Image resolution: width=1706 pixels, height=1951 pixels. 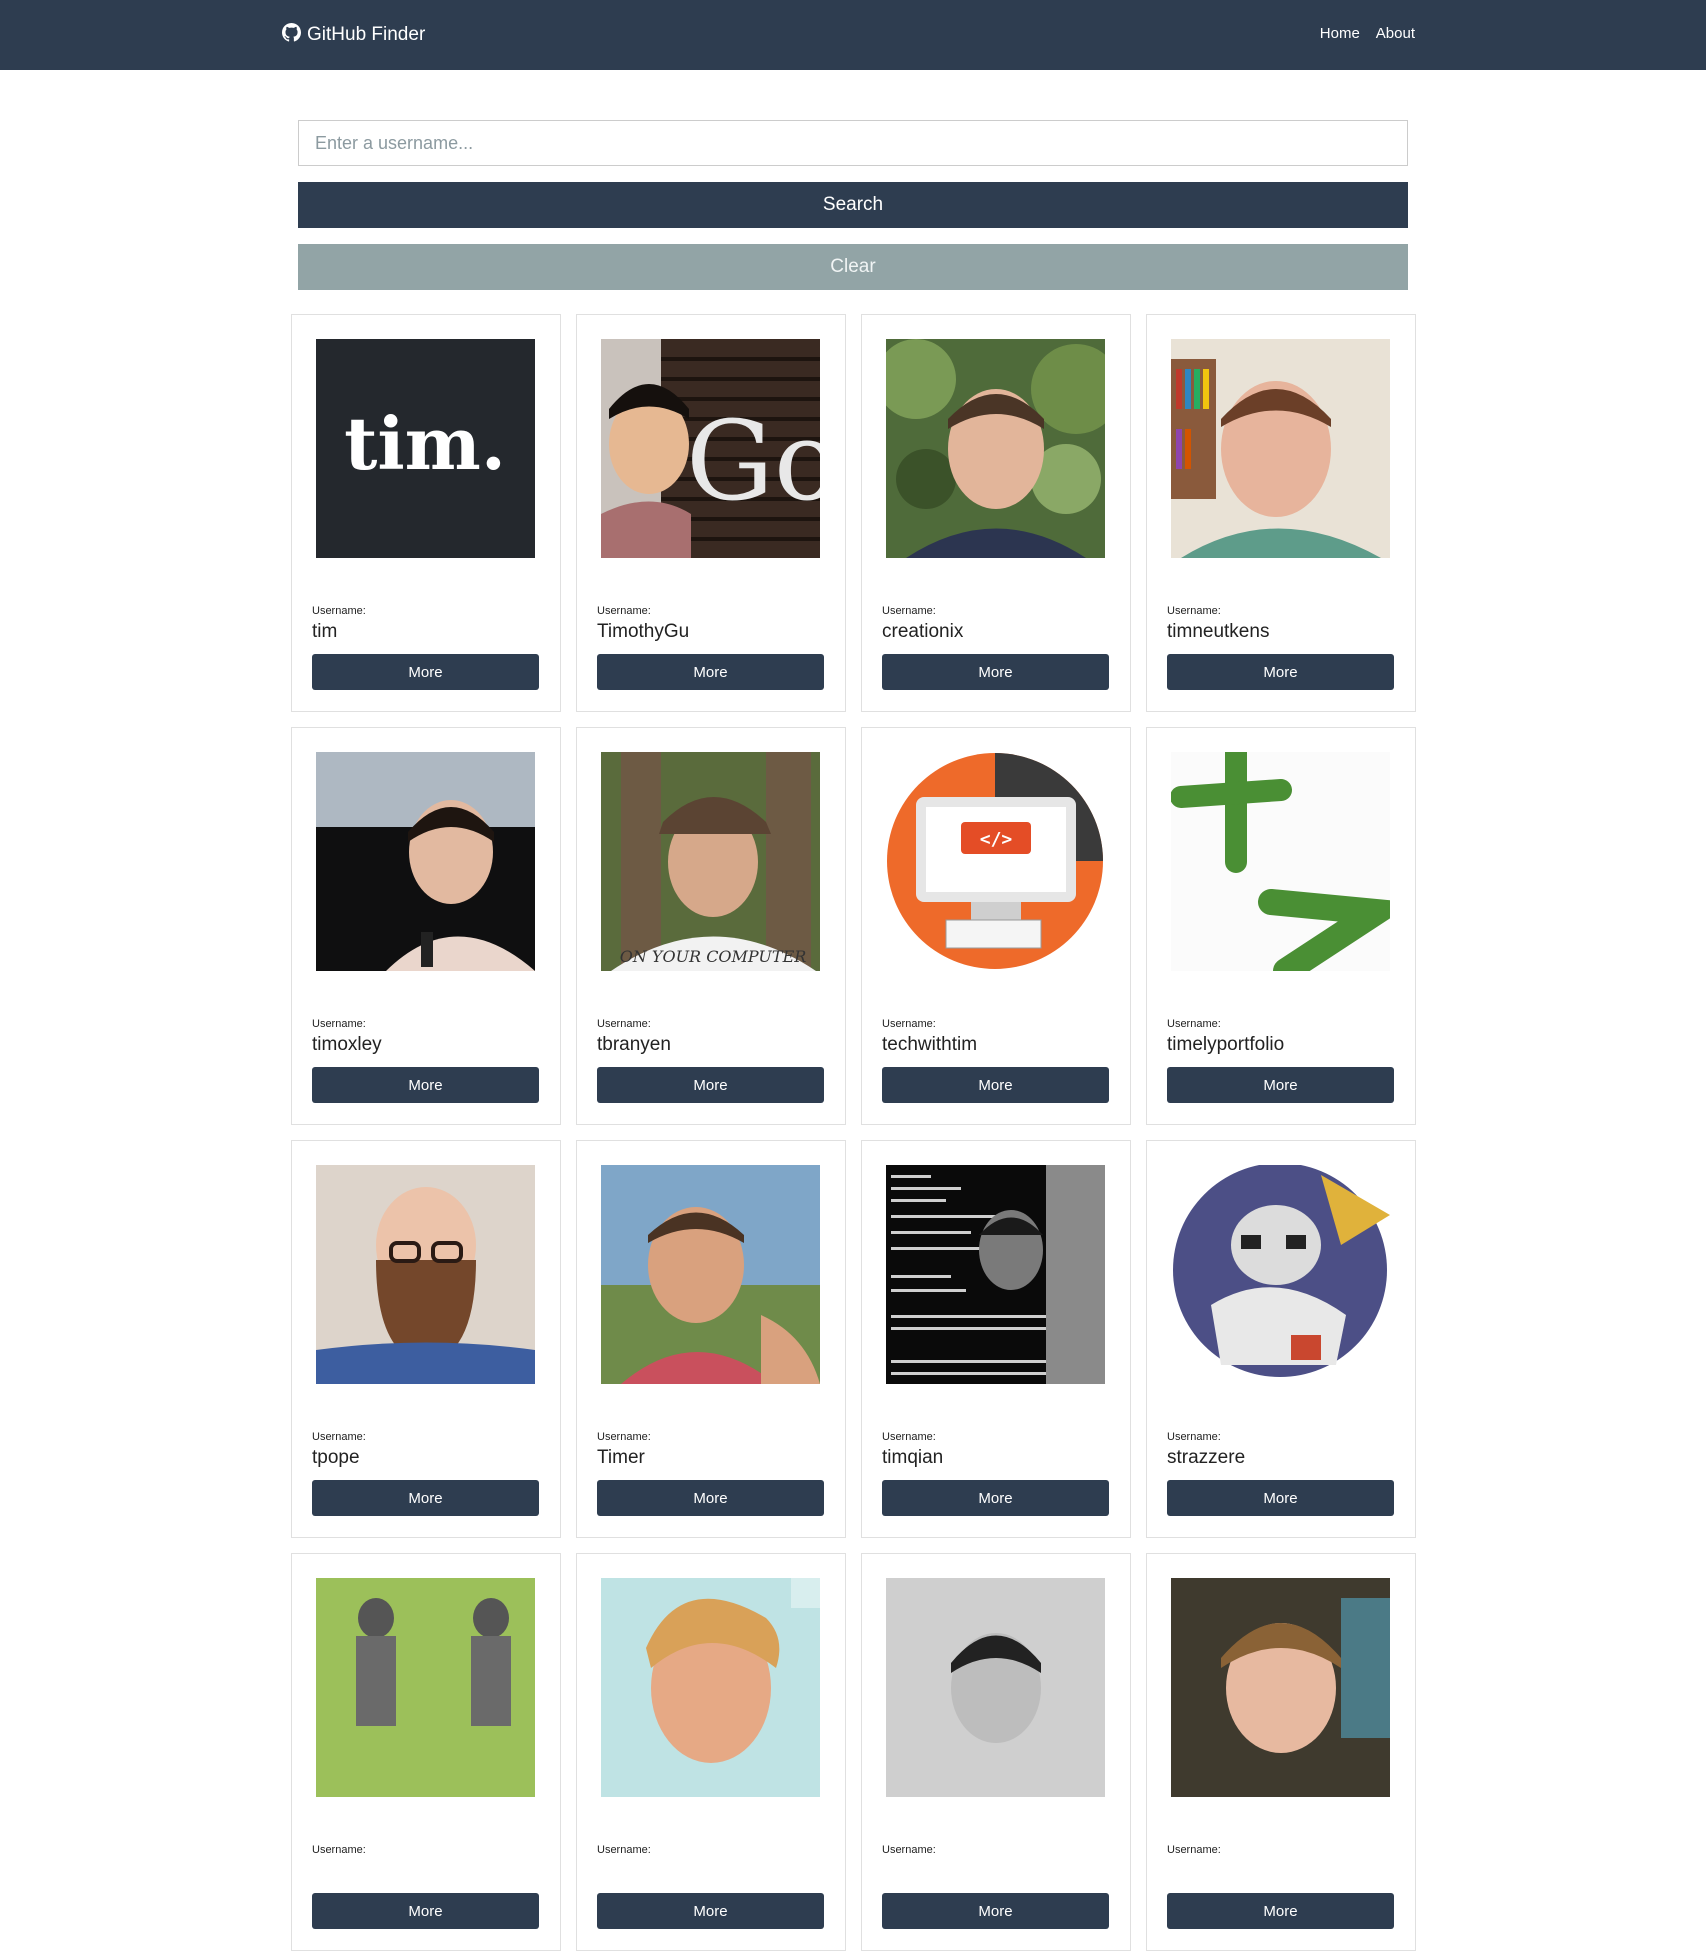 I want to click on username: TimothyGu, so click(x=643, y=631).